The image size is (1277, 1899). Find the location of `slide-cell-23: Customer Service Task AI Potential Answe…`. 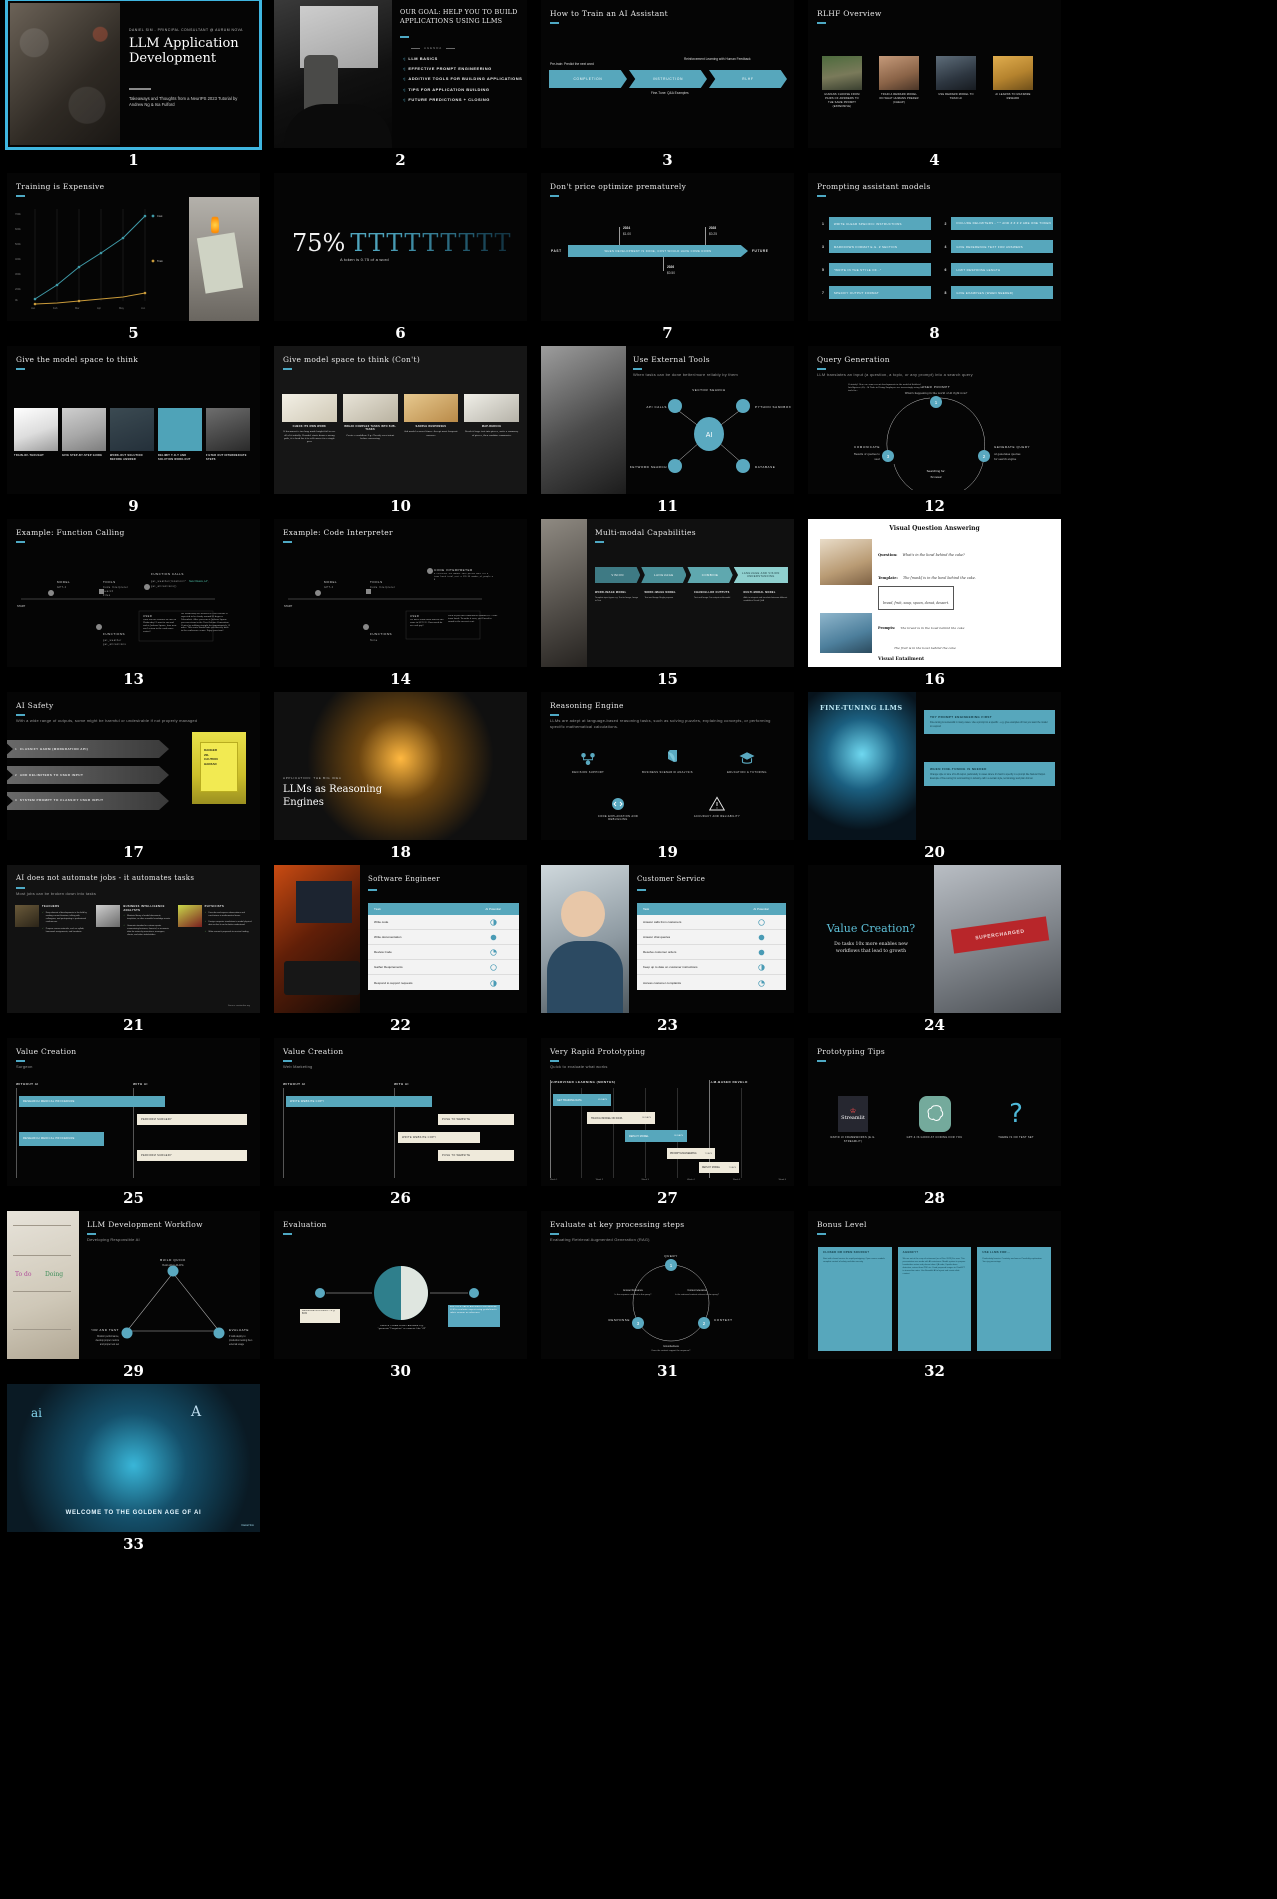

slide-cell-23: Customer Service Task AI Potential Answe… is located at coordinates (667, 951).